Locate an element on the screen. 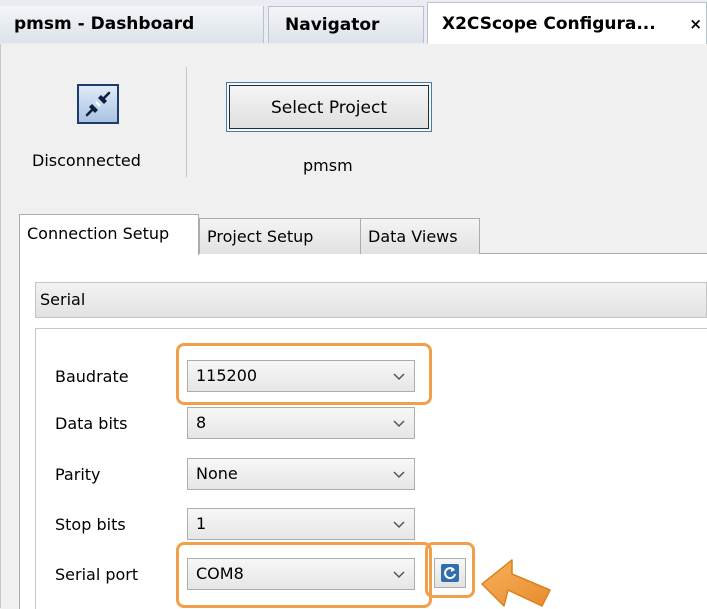  close-icon: × is located at coordinates (695, 23).